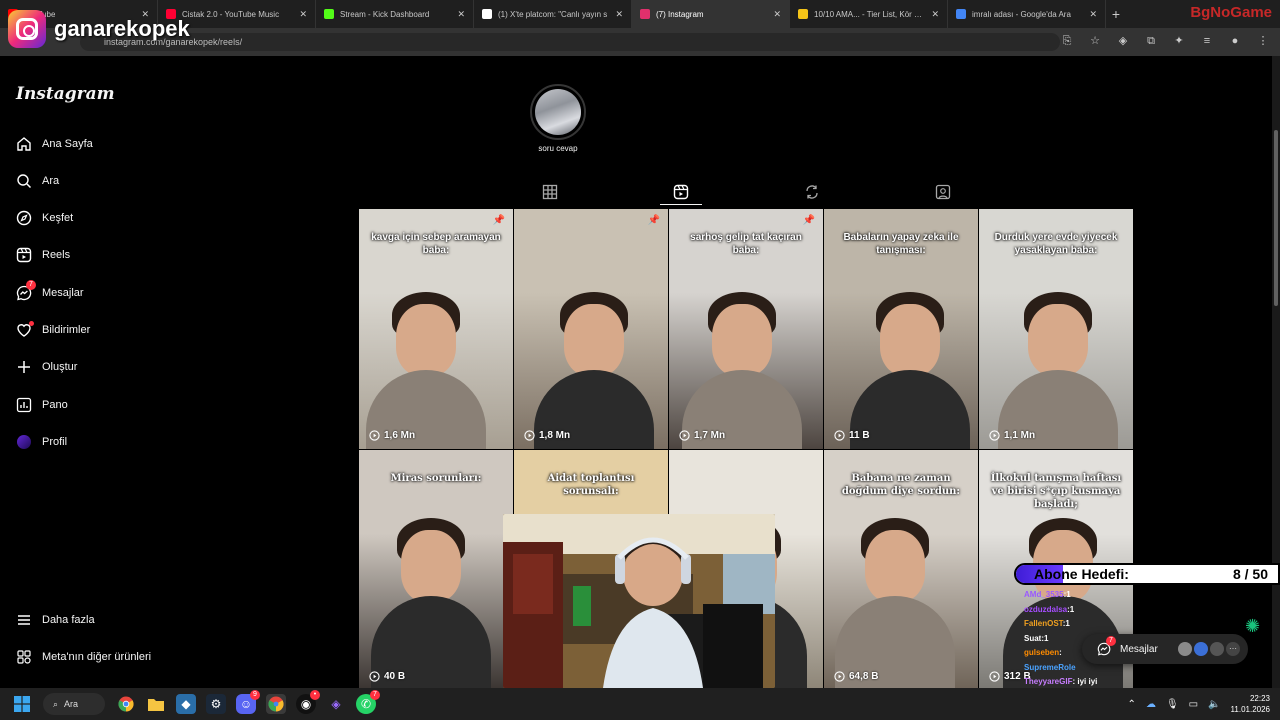 Image resolution: width=1280 pixels, height=720 pixels. What do you see at coordinates (436, 570) in the screenshot?
I see `reel-thumbnail: Miras sorunları: 40 B` at bounding box center [436, 570].